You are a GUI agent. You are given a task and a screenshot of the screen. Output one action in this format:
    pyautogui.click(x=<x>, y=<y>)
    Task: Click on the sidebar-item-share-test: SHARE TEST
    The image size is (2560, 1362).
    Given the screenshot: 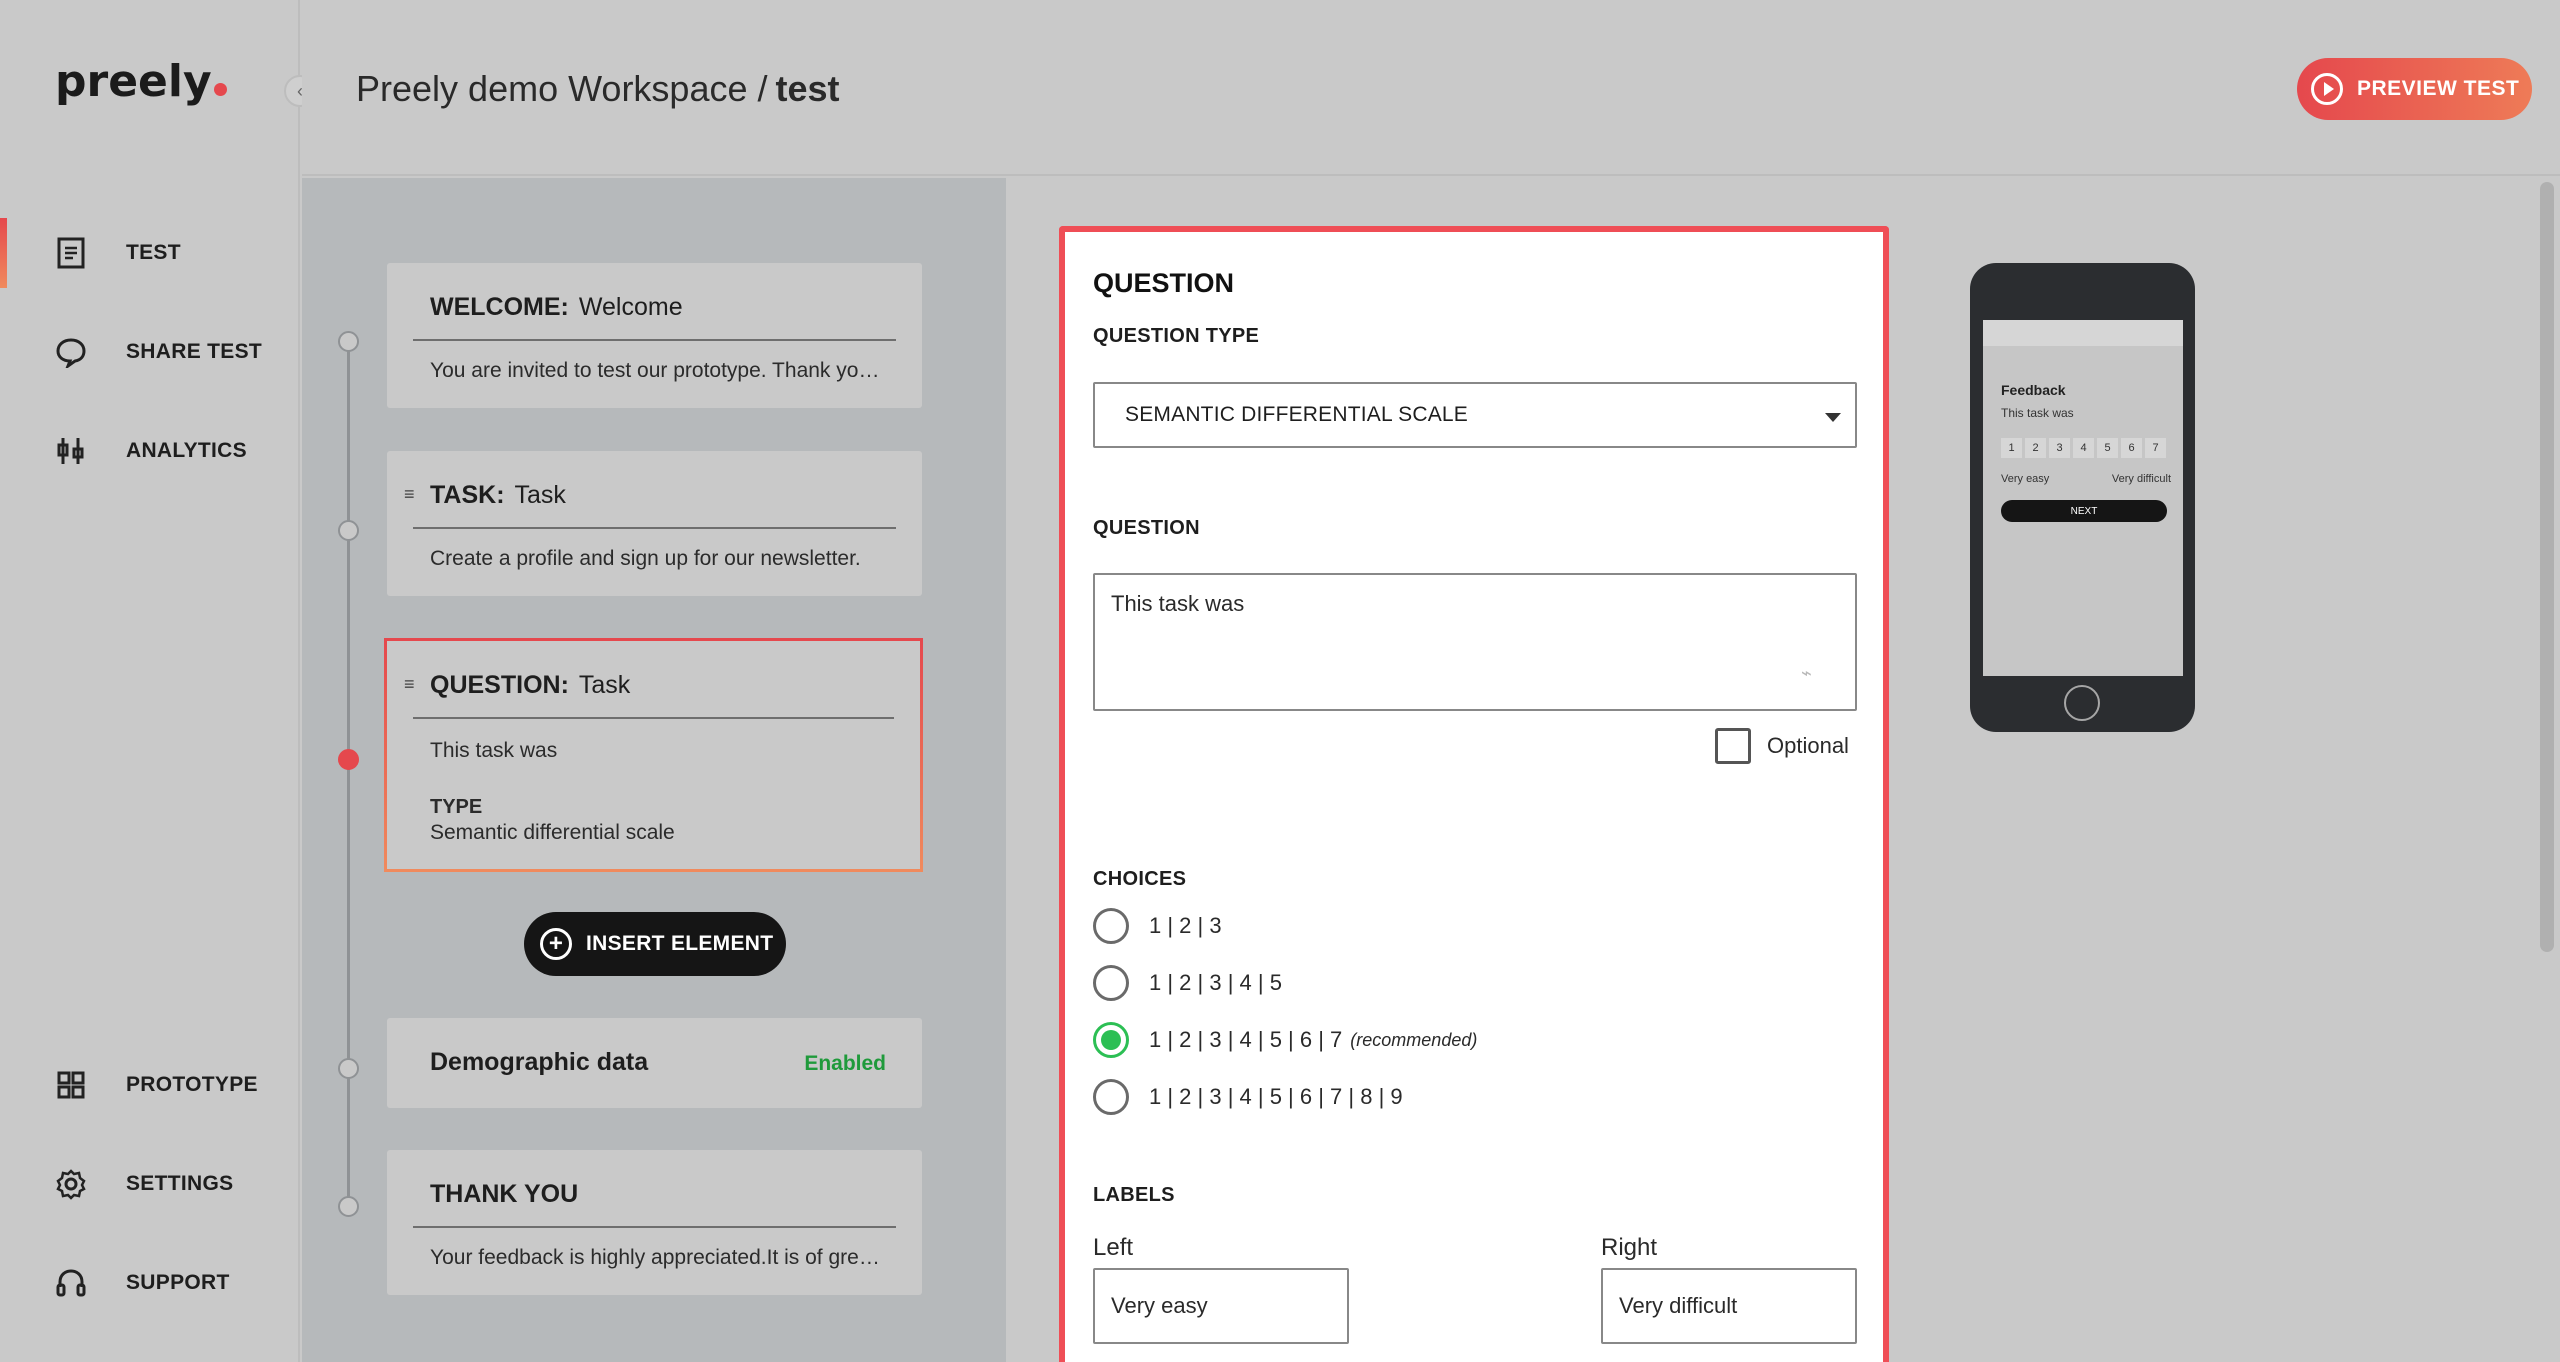 What is the action you would take?
    pyautogui.click(x=150, y=352)
    